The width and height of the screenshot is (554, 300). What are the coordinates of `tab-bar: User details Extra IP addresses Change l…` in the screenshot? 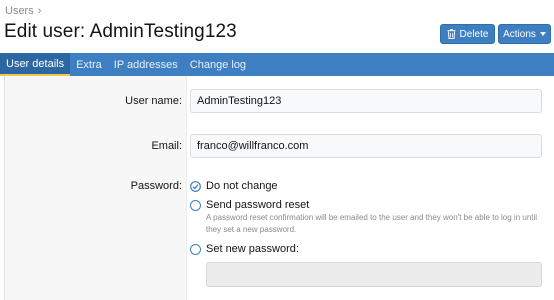 It's located at (277, 64).